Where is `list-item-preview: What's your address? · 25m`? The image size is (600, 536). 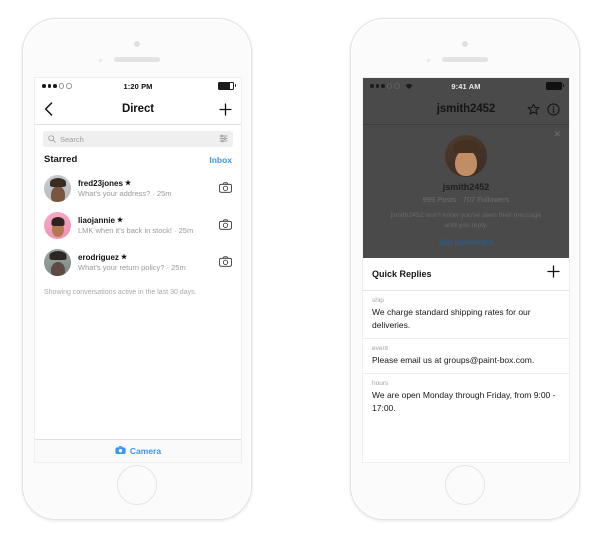
list-item-preview: What's your address? · 25m is located at coordinates (125, 194).